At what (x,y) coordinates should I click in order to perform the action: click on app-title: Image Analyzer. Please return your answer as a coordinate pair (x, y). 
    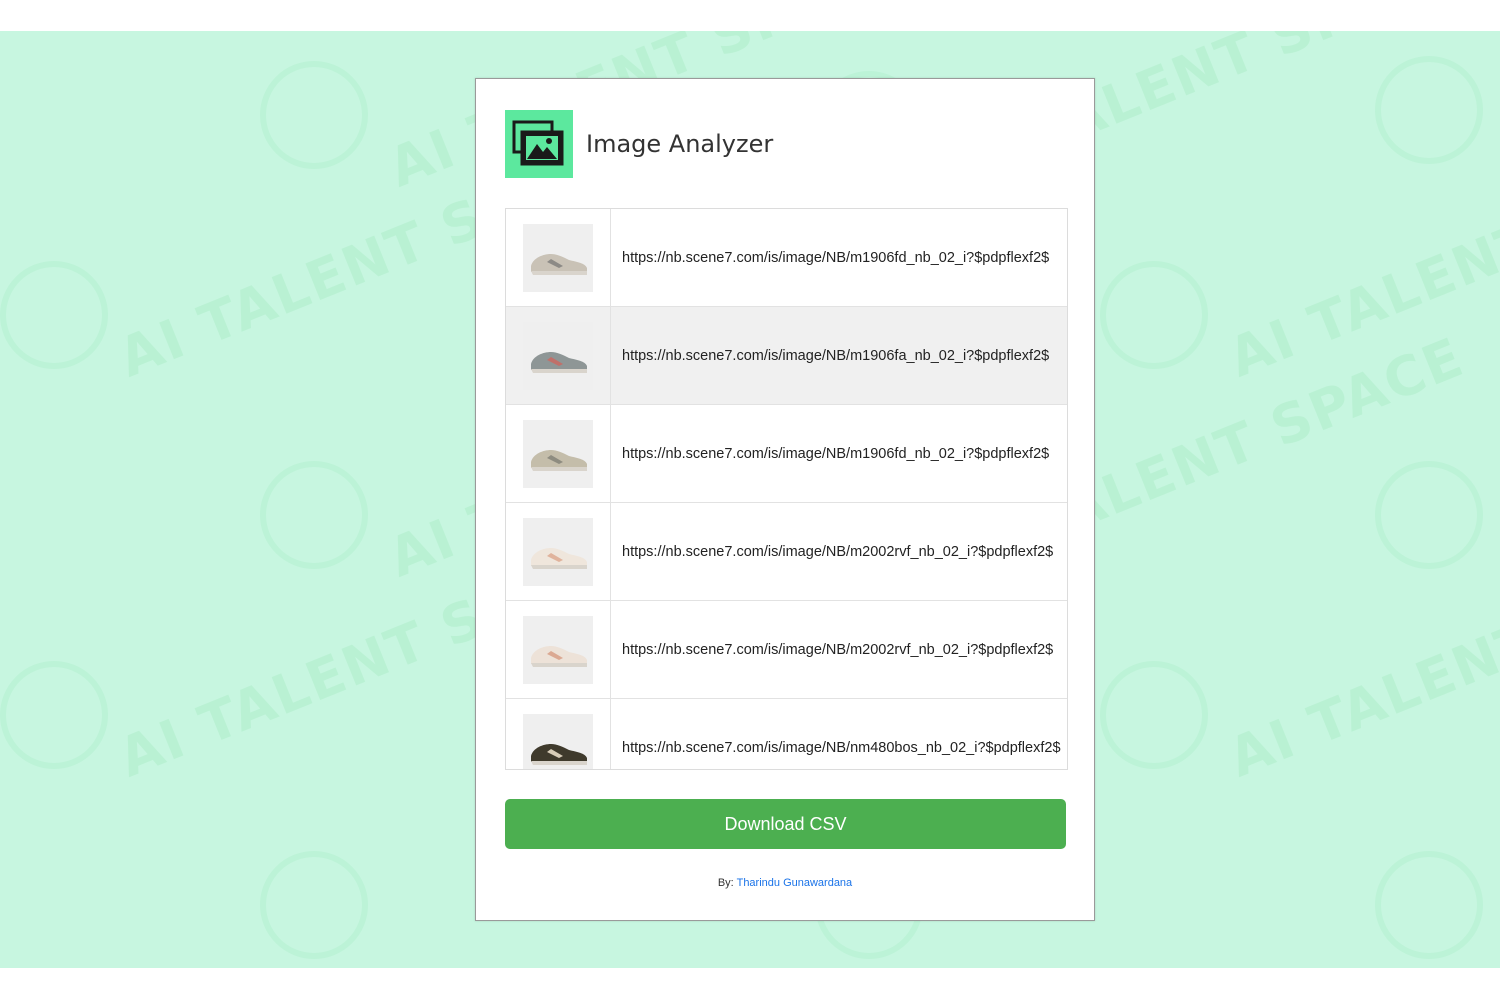
    Looking at the image, I should click on (680, 144).